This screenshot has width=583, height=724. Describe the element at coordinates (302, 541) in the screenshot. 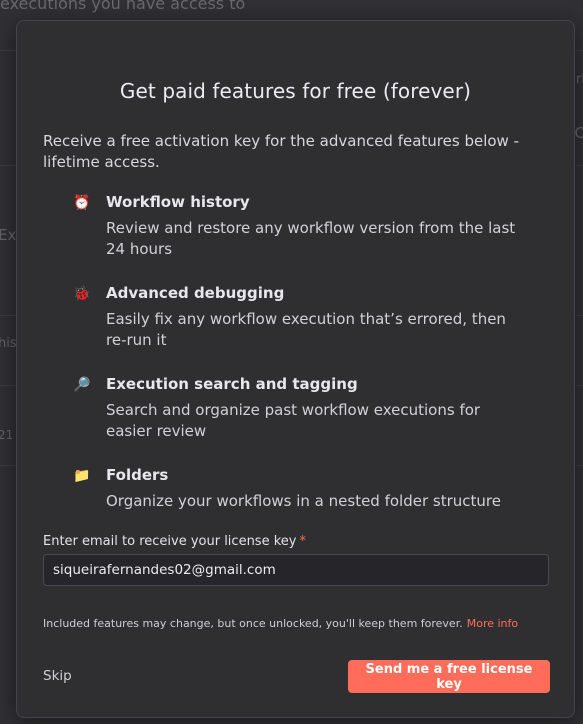

I see `required-marker: *` at that location.